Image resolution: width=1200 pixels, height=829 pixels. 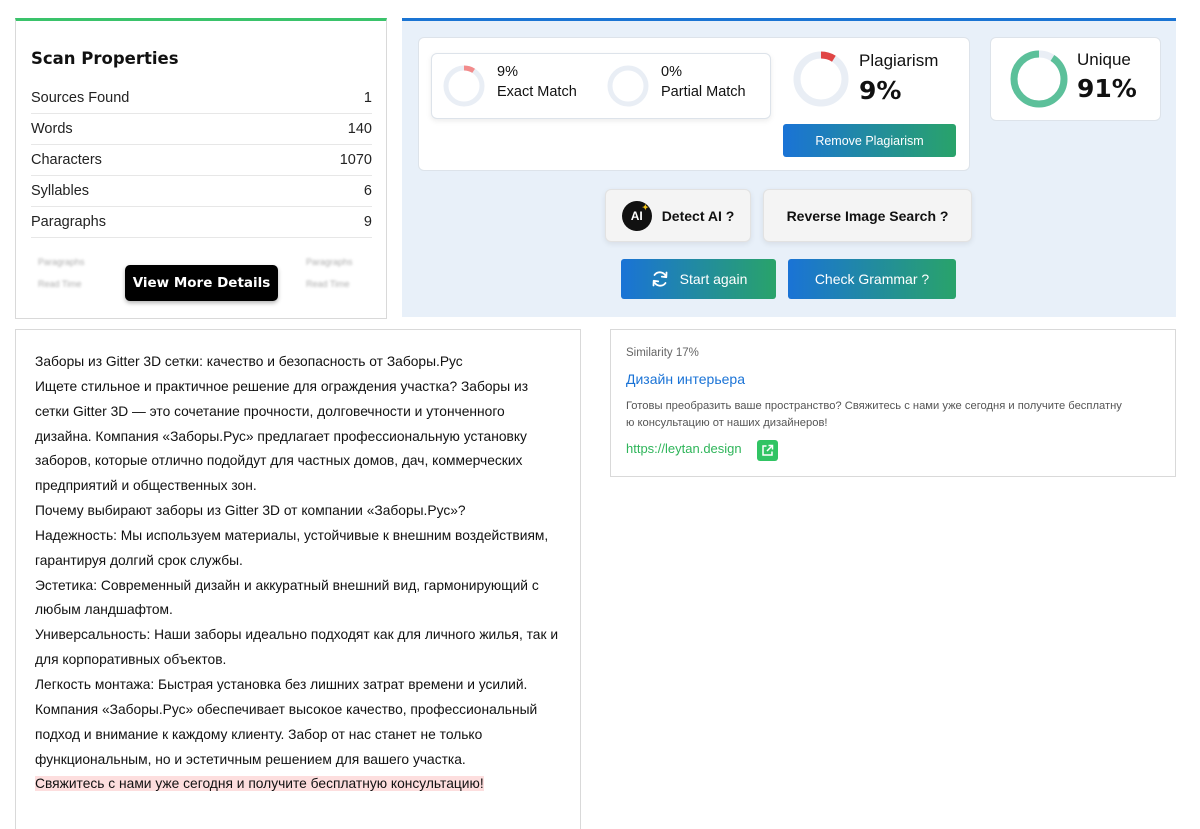 What do you see at coordinates (537, 82) in the screenshot?
I see `exact-match-item: 9% Exact Match` at bounding box center [537, 82].